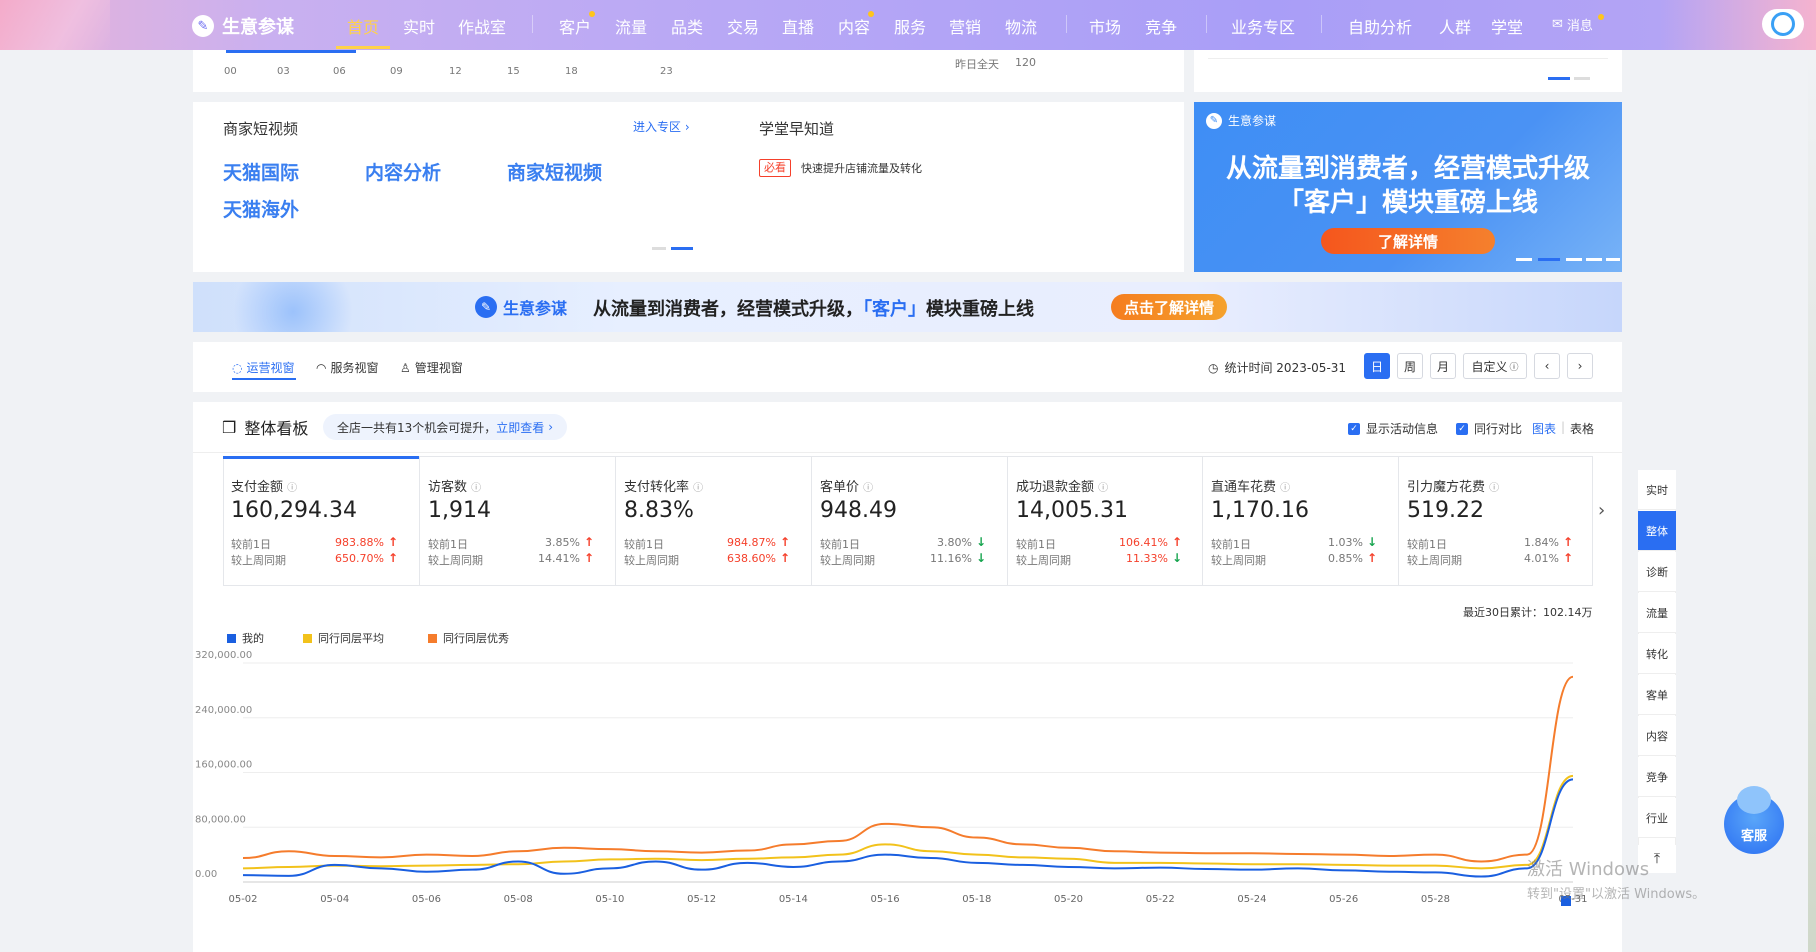 The image size is (1816, 952). Describe the element at coordinates (1408, 187) in the screenshot. I see `promo-card: ✎ 生意参谋 从流量到消费者，经营模式升级 「客户」模块重磅上线 了解详情` at that location.